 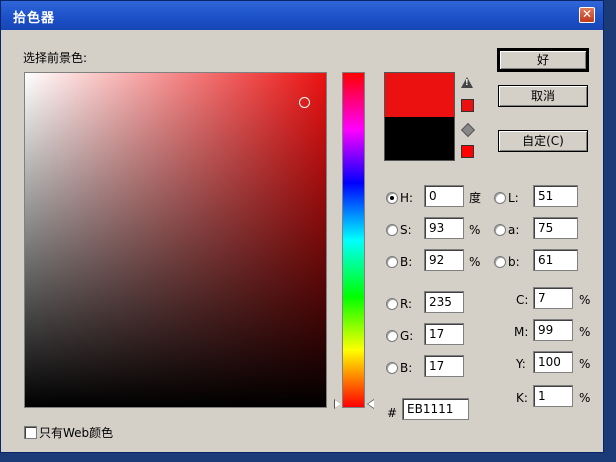 I want to click on input-rgb-b: 17, so click(x=444, y=366).